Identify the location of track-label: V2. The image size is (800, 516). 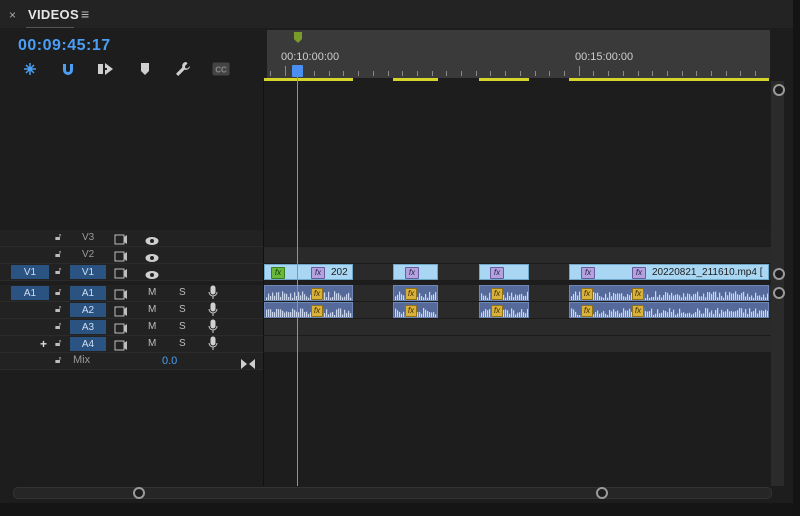
(88, 254).